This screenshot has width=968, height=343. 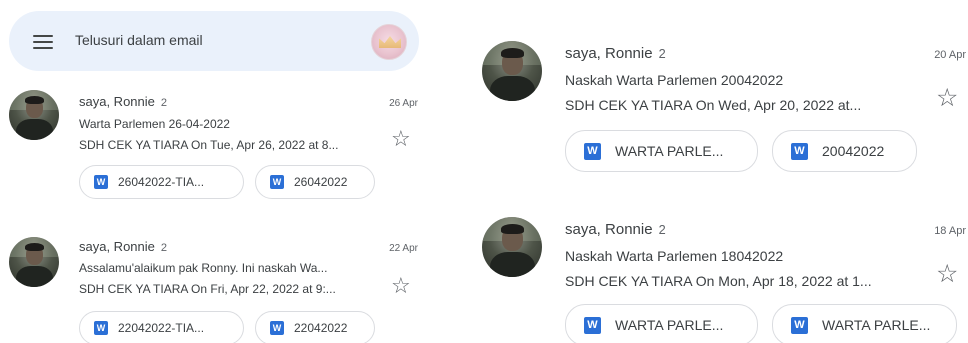 I want to click on search-input: Telusuri dalam email, so click(x=139, y=40).